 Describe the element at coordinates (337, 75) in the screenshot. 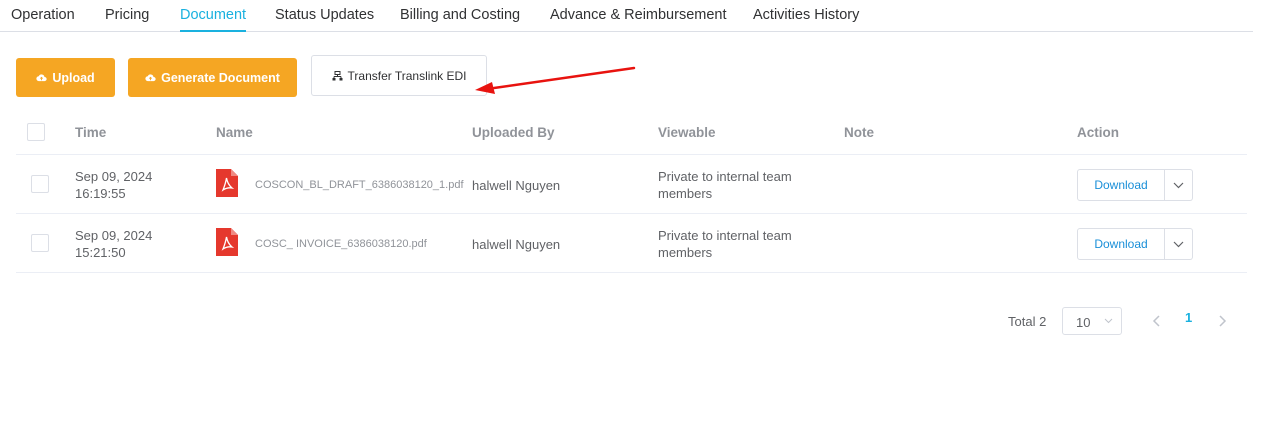

I see `transfer-icon` at that location.